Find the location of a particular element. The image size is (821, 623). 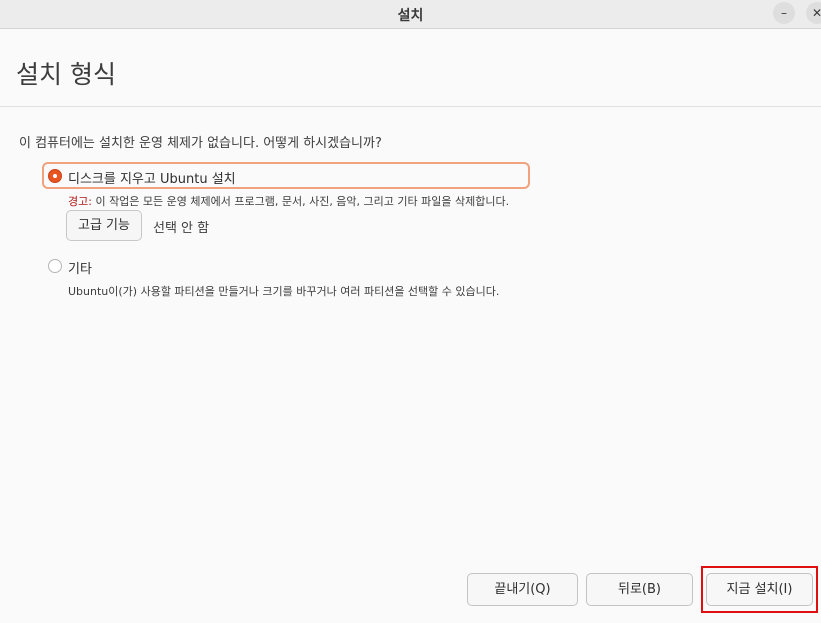

close-button: ✕ is located at coordinates (813, 13).